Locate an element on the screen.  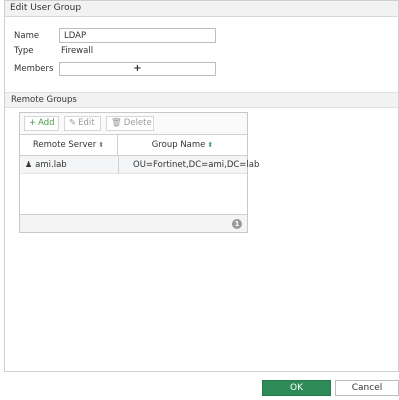
column-header-group-name: Group Name ⬍ is located at coordinates (182, 145).